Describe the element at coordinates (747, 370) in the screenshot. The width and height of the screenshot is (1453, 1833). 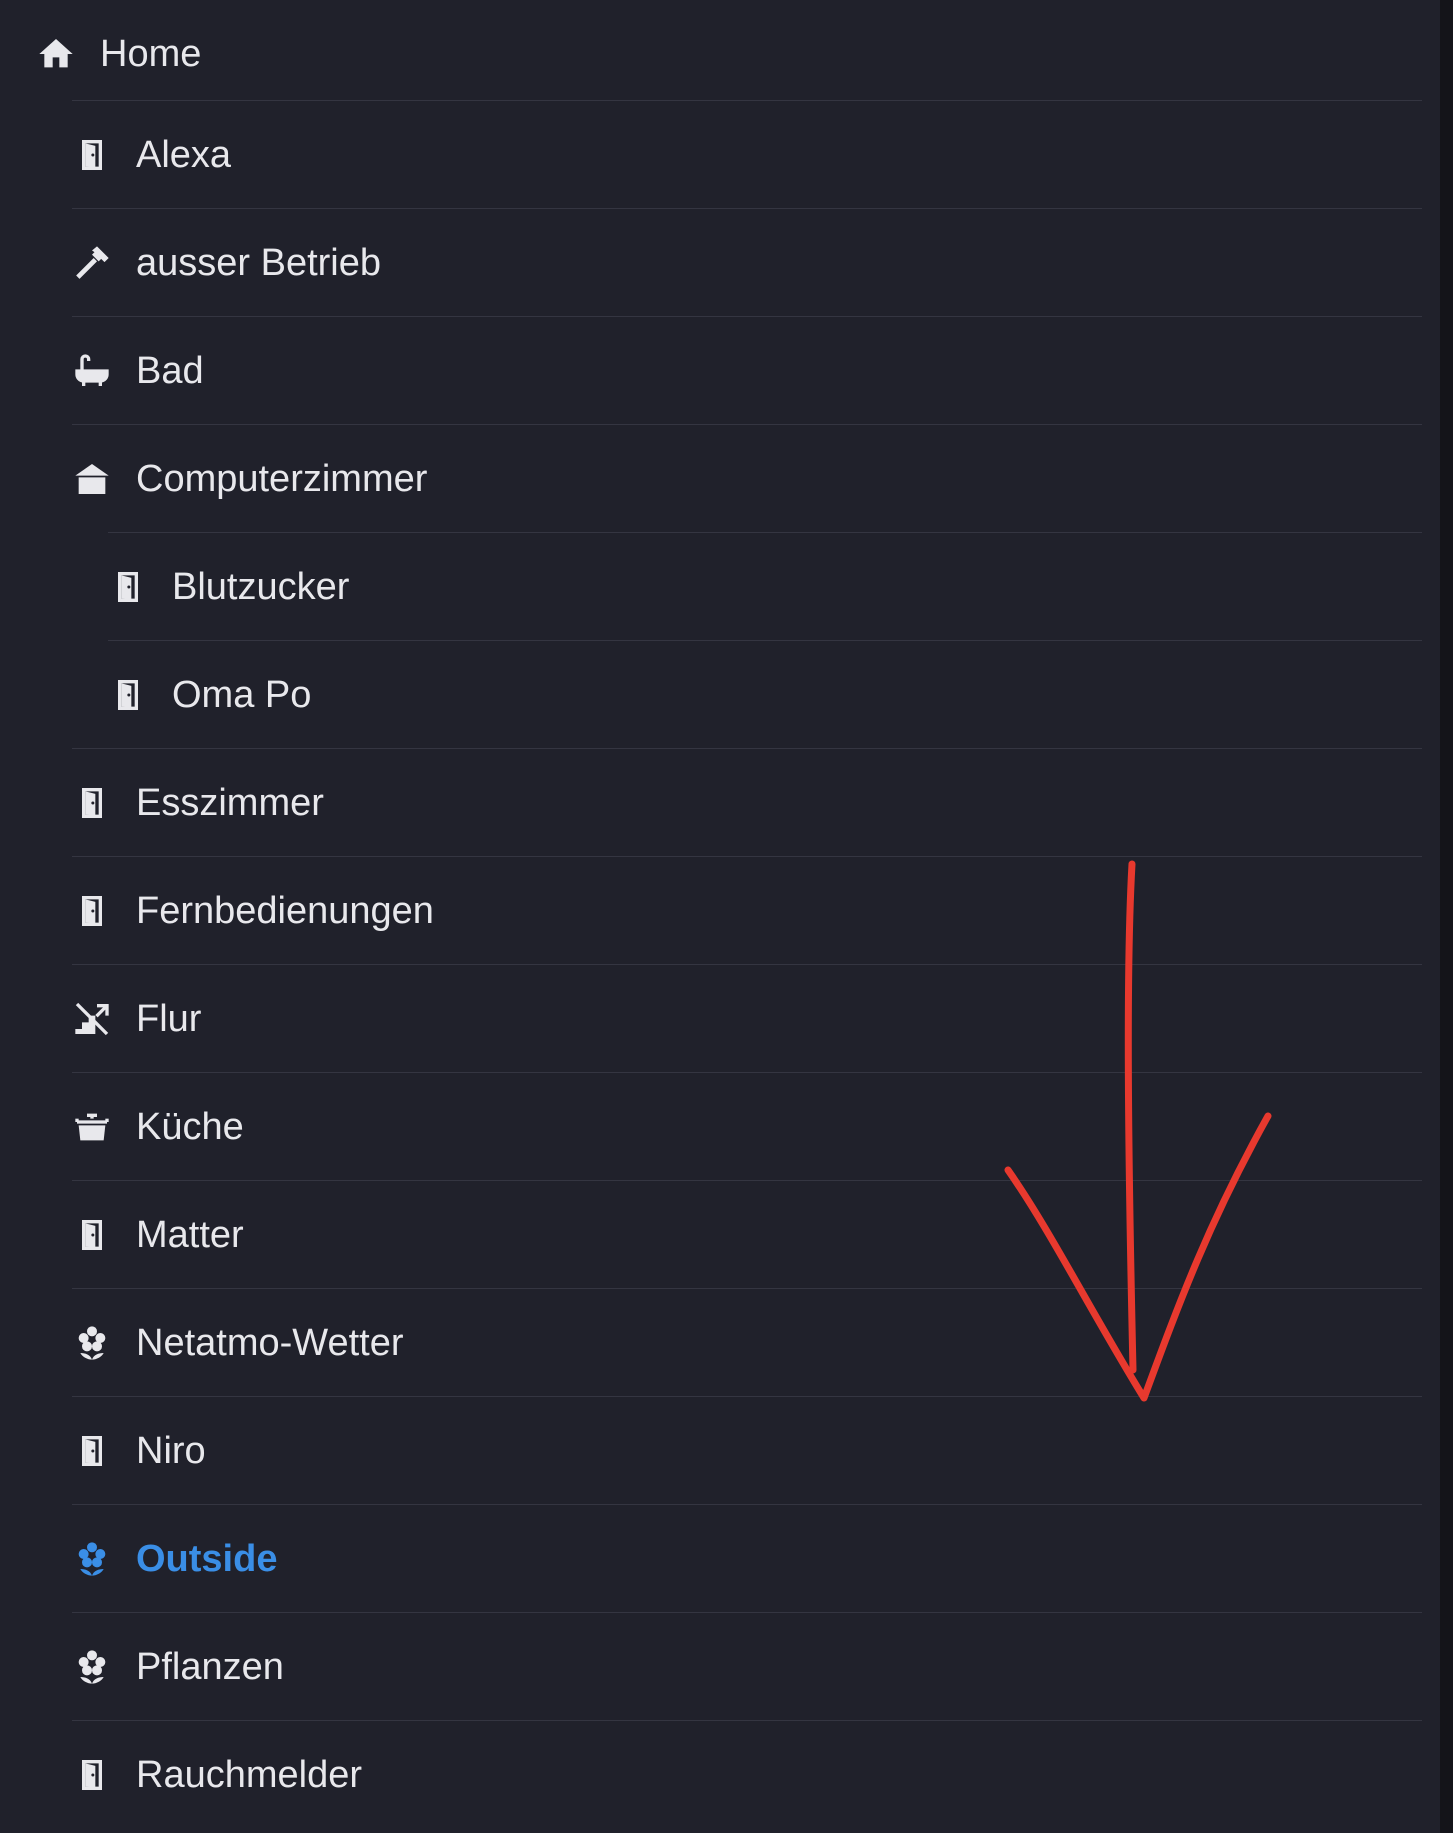
I see `nav-item-bad: Bad` at that location.